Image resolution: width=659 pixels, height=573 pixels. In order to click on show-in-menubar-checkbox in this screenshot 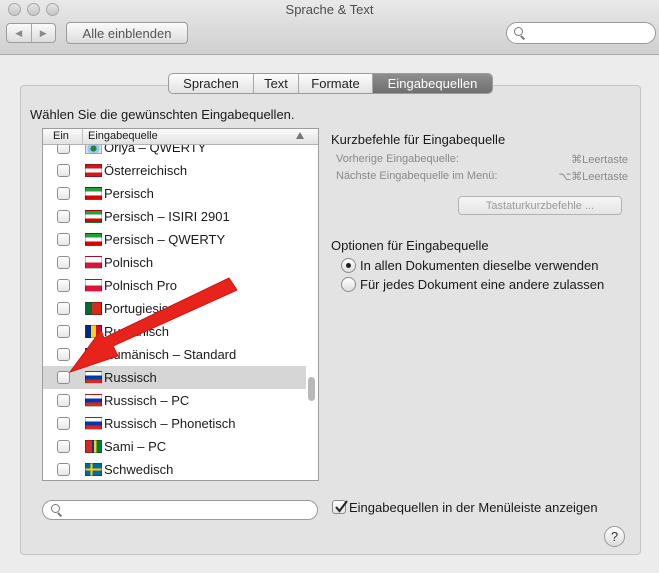, I will do `click(340, 507)`.